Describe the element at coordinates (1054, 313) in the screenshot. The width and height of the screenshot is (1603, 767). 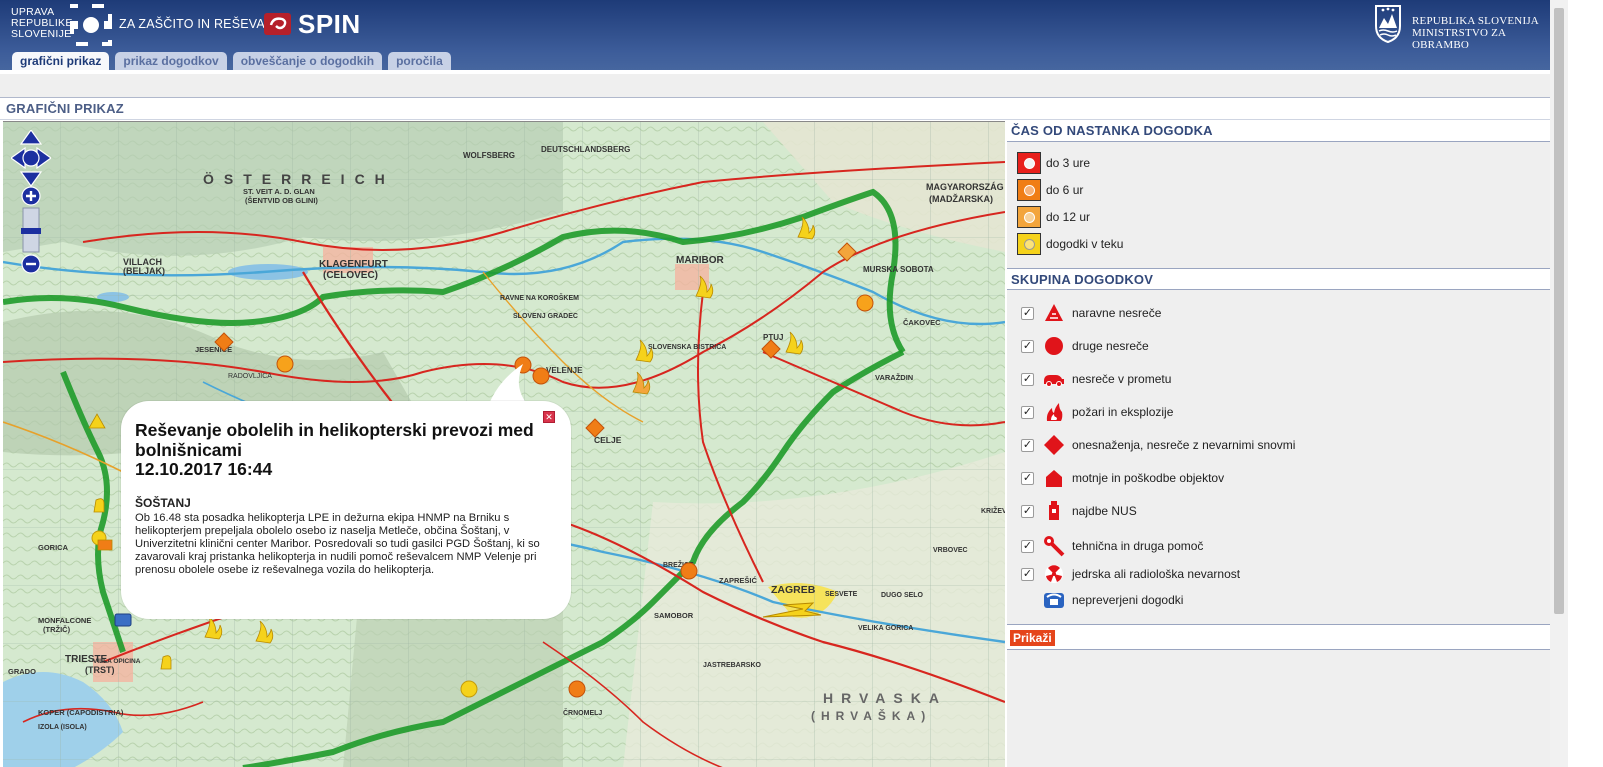
I see `natural-disaster-icon` at that location.